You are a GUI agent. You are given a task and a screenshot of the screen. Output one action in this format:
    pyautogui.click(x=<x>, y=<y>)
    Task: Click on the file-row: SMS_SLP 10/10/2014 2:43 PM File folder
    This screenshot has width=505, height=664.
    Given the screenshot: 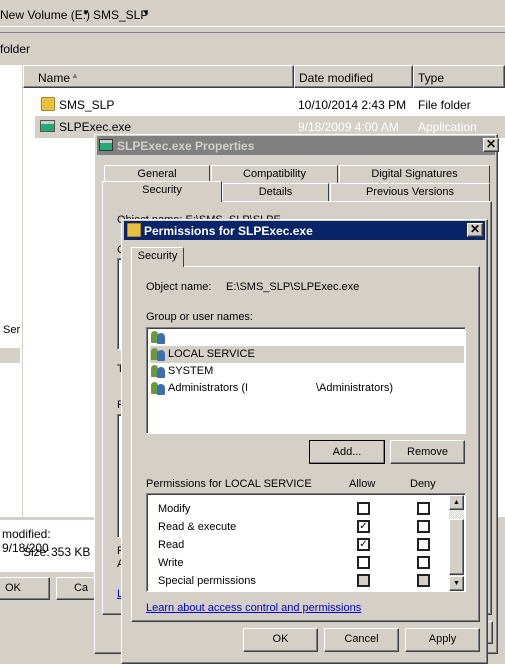 What is the action you would take?
    pyautogui.click(x=270, y=105)
    